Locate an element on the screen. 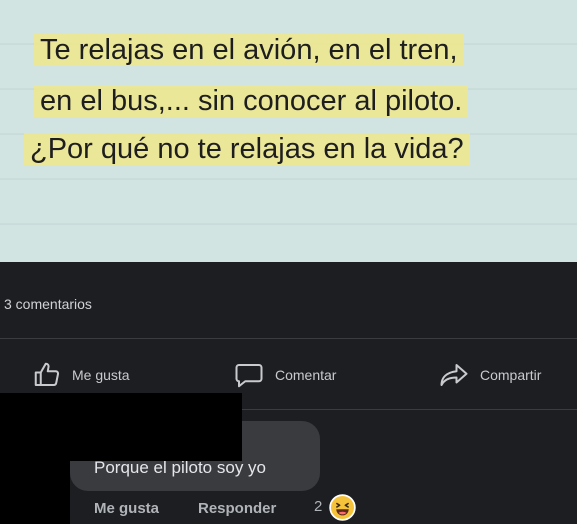 Image resolution: width=577 pixels, height=524 pixels. comment-text: Porque el piloto soy yo is located at coordinates (180, 467).